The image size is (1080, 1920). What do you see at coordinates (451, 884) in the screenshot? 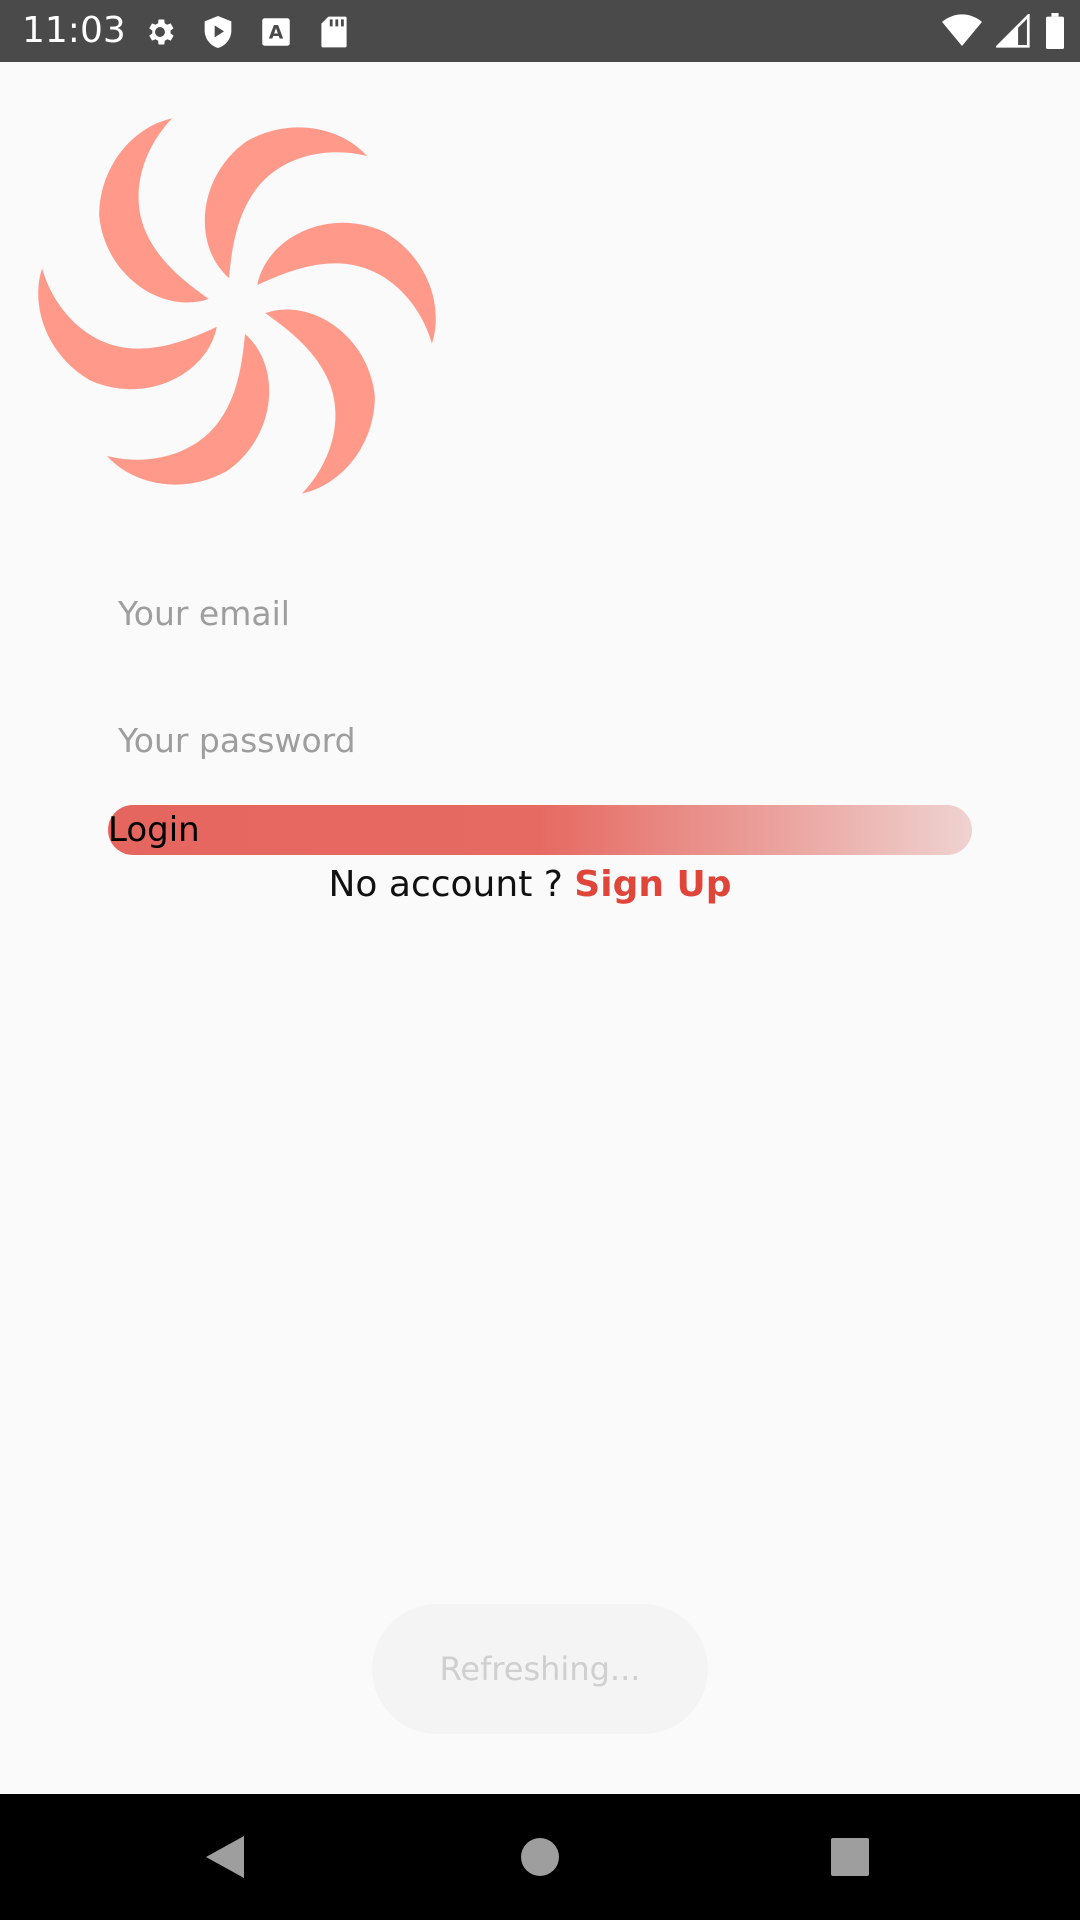
I see `signup-prompt: No account ?` at bounding box center [451, 884].